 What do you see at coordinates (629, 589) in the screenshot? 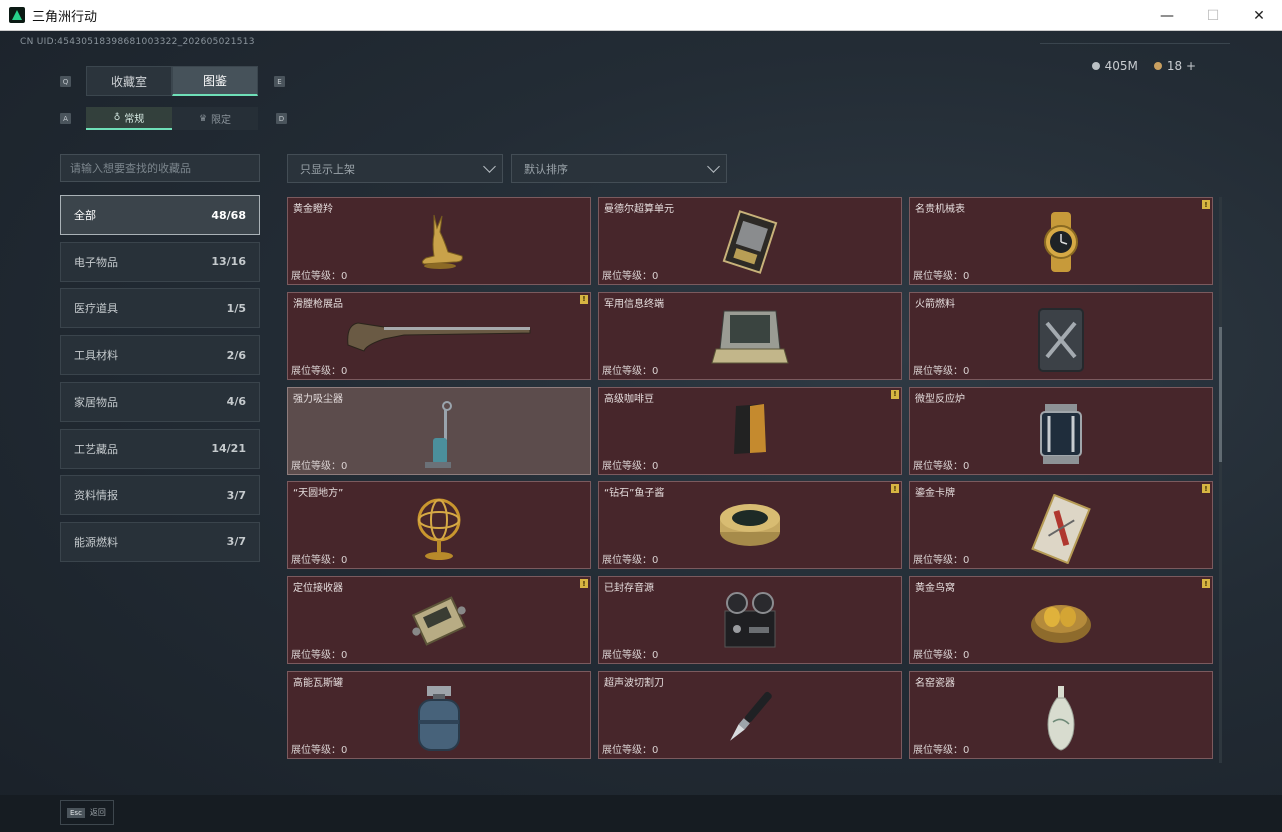
I see `item-name: 已封存音源` at bounding box center [629, 589].